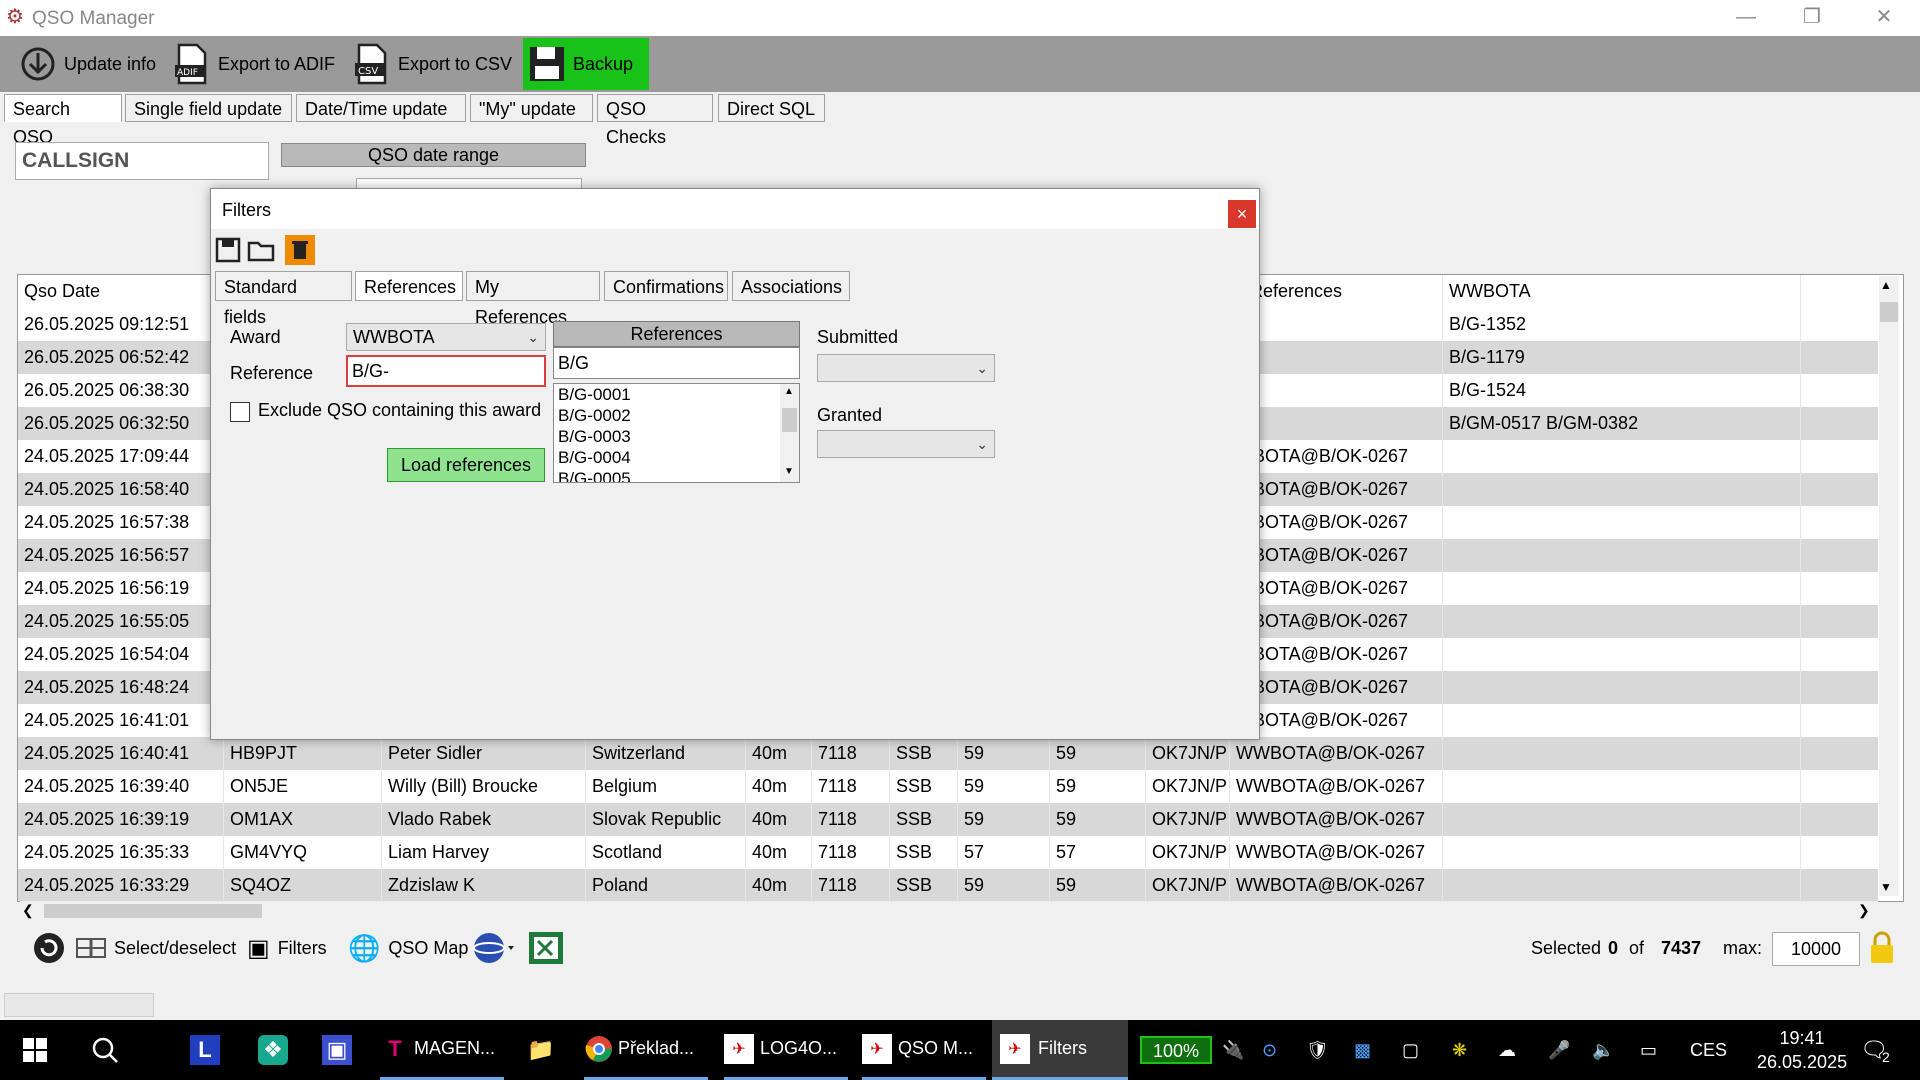 The image size is (1920, 1080). Describe the element at coordinates (63, 120) in the screenshot. I see `tab-search-qso: Search QSO` at that location.